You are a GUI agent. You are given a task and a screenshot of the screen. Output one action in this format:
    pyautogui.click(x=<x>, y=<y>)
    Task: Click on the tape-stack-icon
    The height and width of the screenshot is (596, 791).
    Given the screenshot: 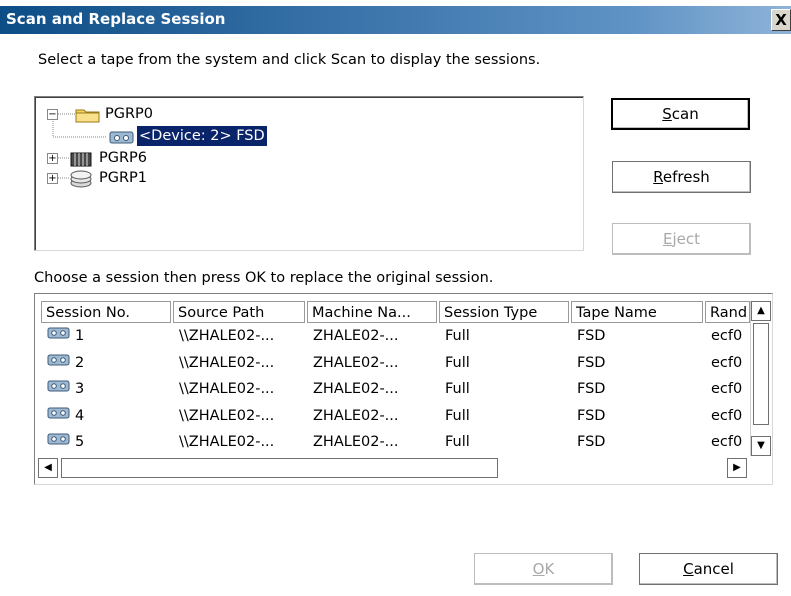 What is the action you would take?
    pyautogui.click(x=81, y=179)
    